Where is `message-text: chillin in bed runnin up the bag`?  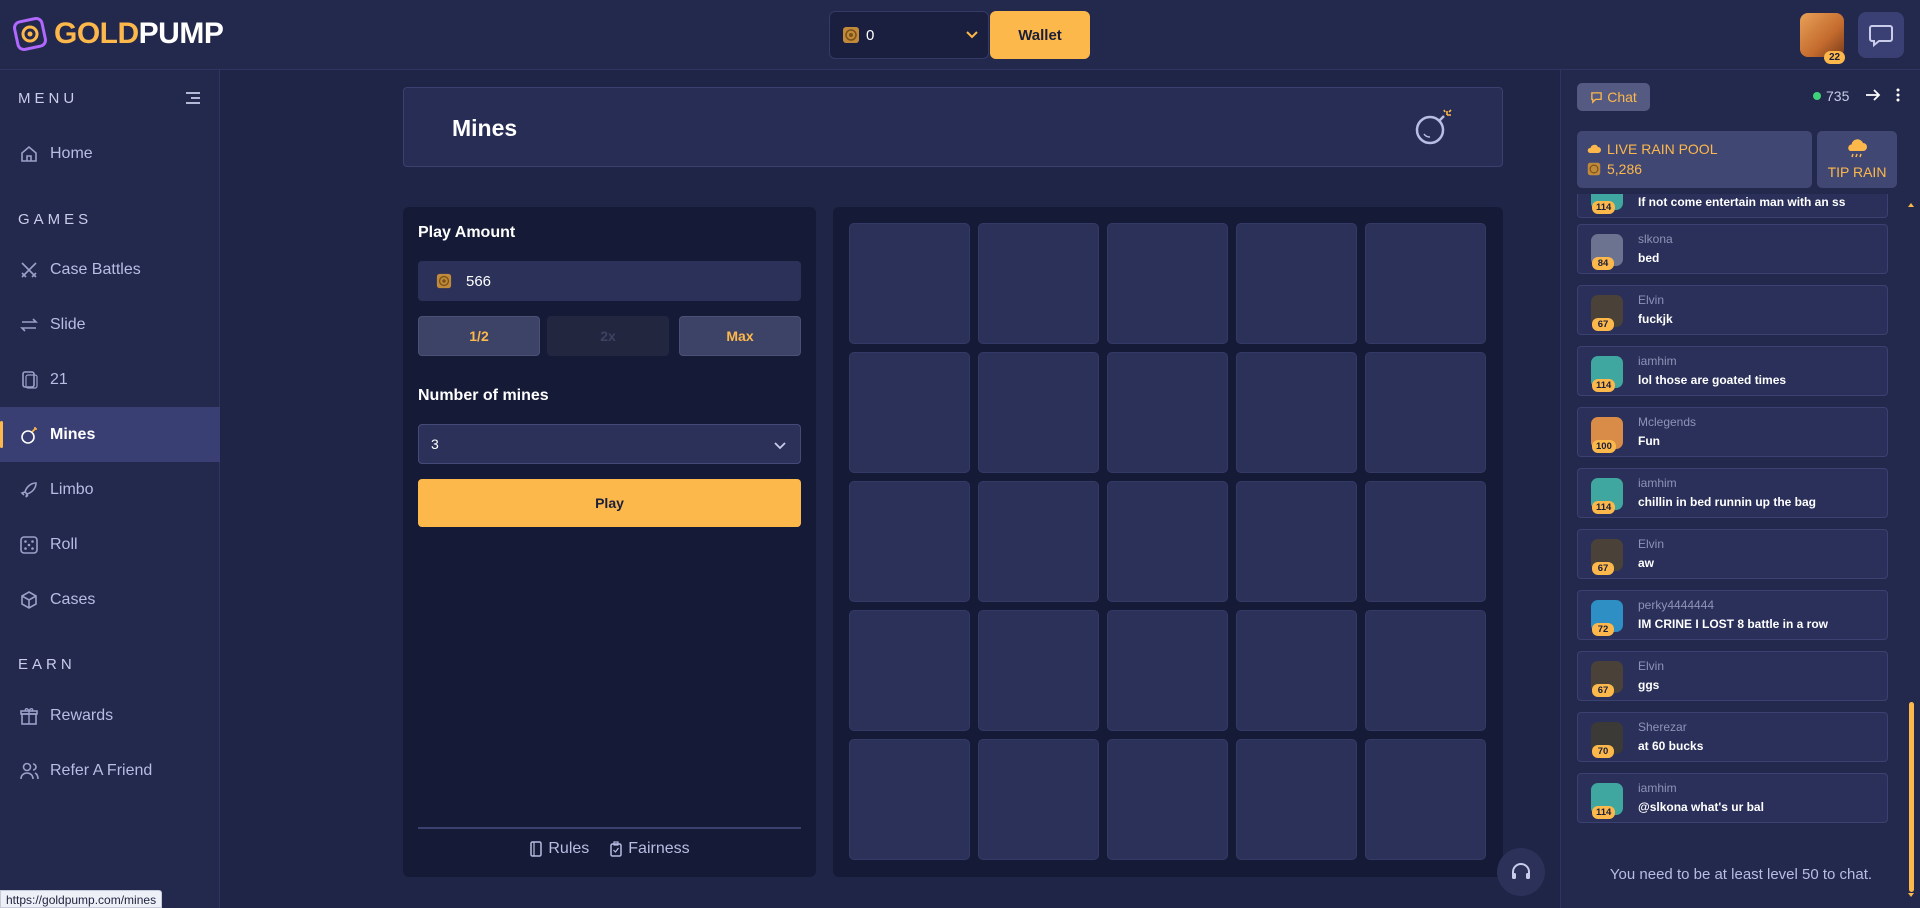
message-text: chillin in bed runnin up the bag is located at coordinates (1727, 502).